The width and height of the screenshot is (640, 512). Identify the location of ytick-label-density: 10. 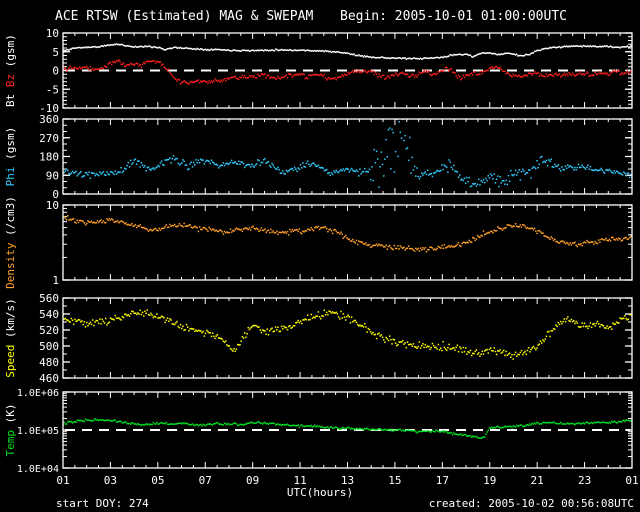
(52, 205).